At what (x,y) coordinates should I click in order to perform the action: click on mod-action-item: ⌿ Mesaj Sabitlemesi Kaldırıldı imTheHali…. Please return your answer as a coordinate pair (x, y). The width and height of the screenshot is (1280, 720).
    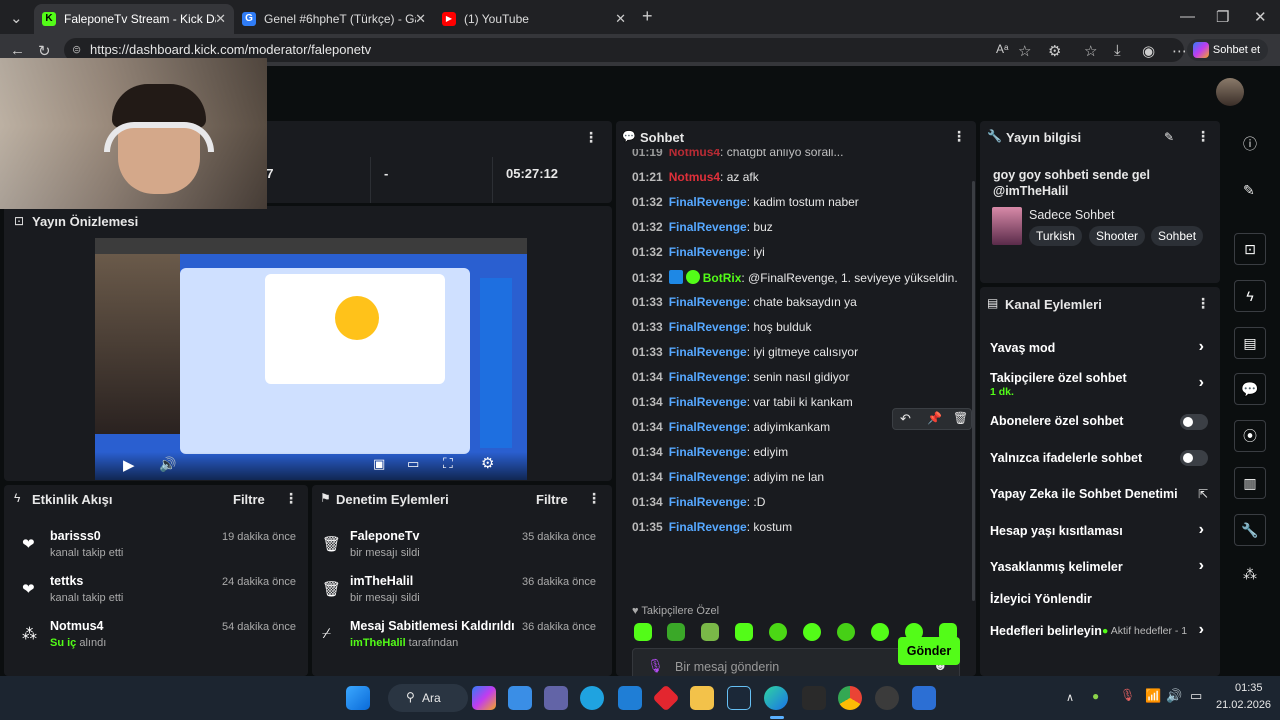
    Looking at the image, I should click on (457, 639).